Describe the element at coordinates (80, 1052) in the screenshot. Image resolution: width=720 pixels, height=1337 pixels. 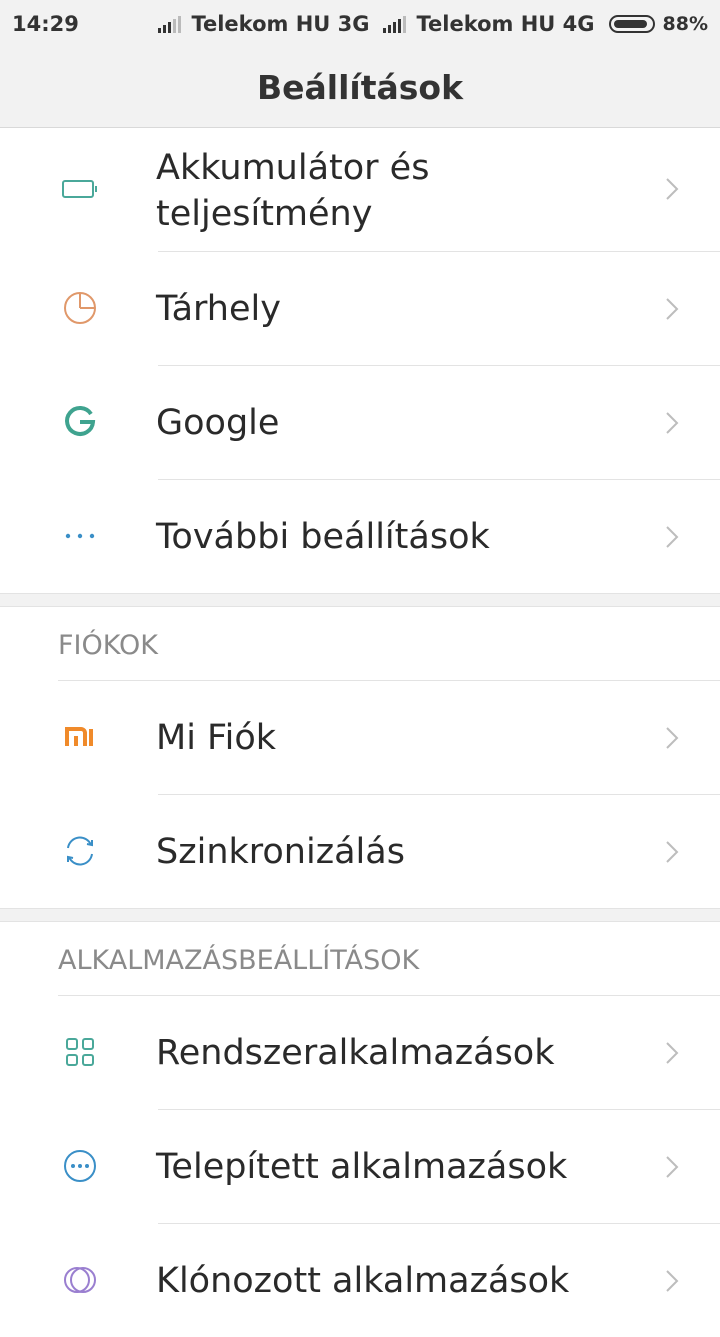
I see `grid-apps-icon` at that location.